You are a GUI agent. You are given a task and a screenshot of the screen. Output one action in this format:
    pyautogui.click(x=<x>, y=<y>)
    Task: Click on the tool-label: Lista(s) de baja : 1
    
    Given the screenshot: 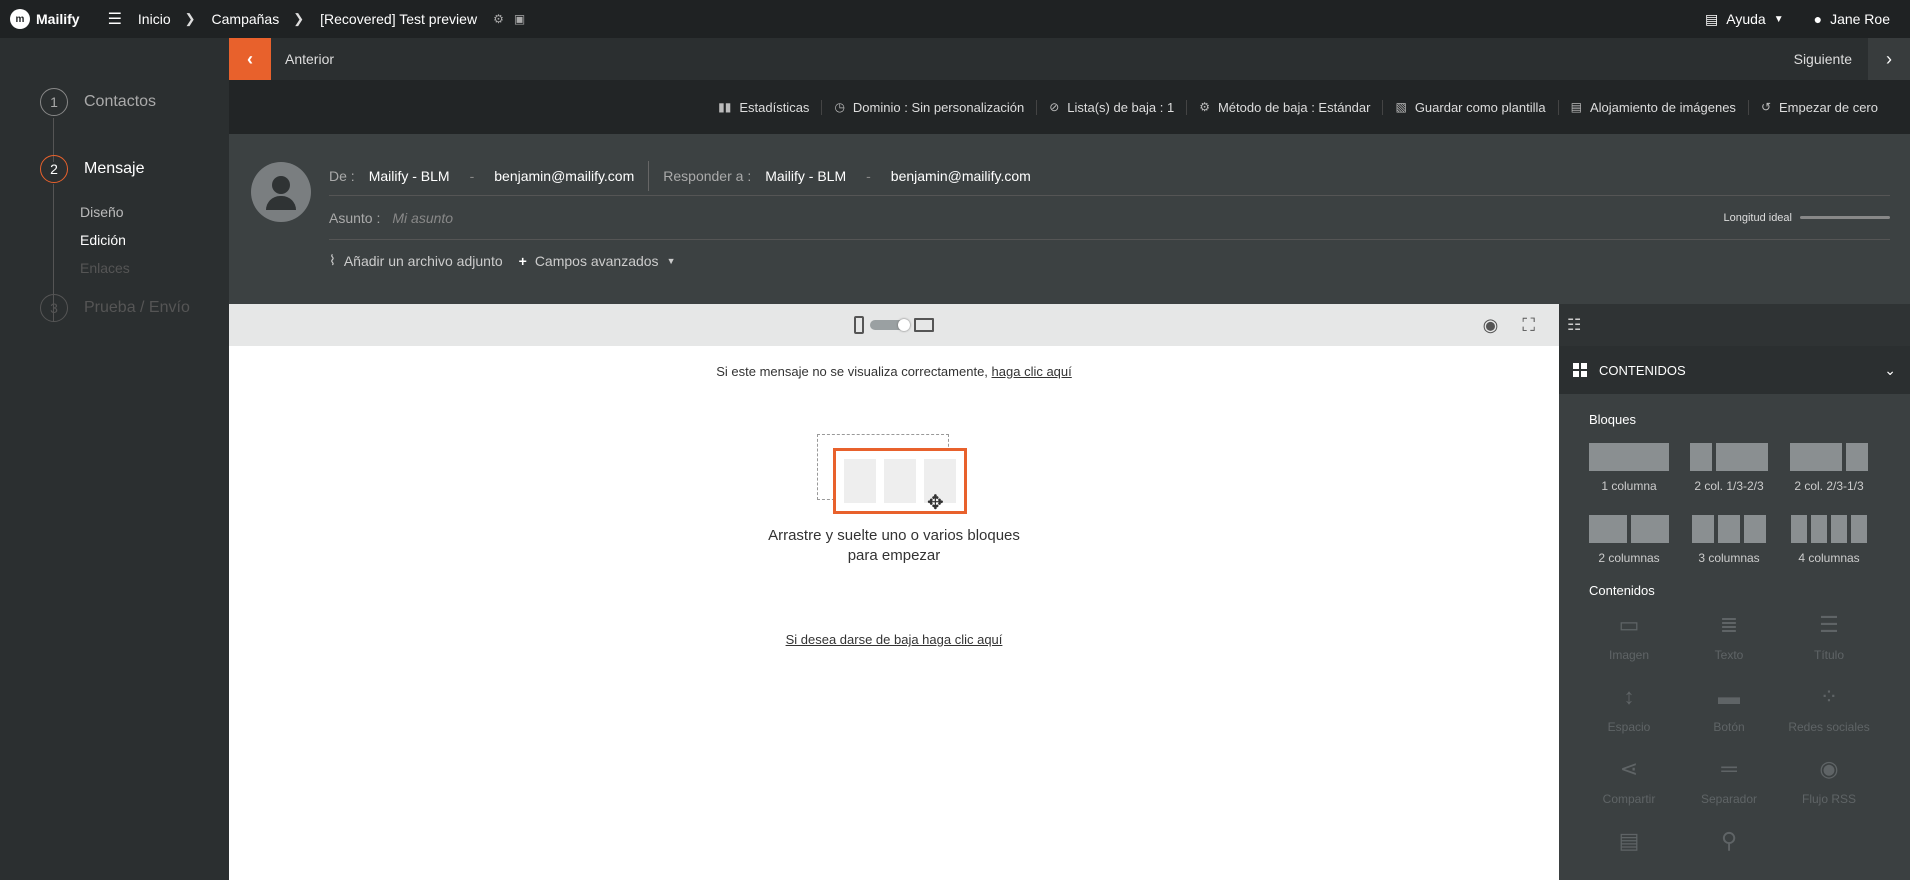 What is the action you would take?
    pyautogui.click(x=1121, y=107)
    